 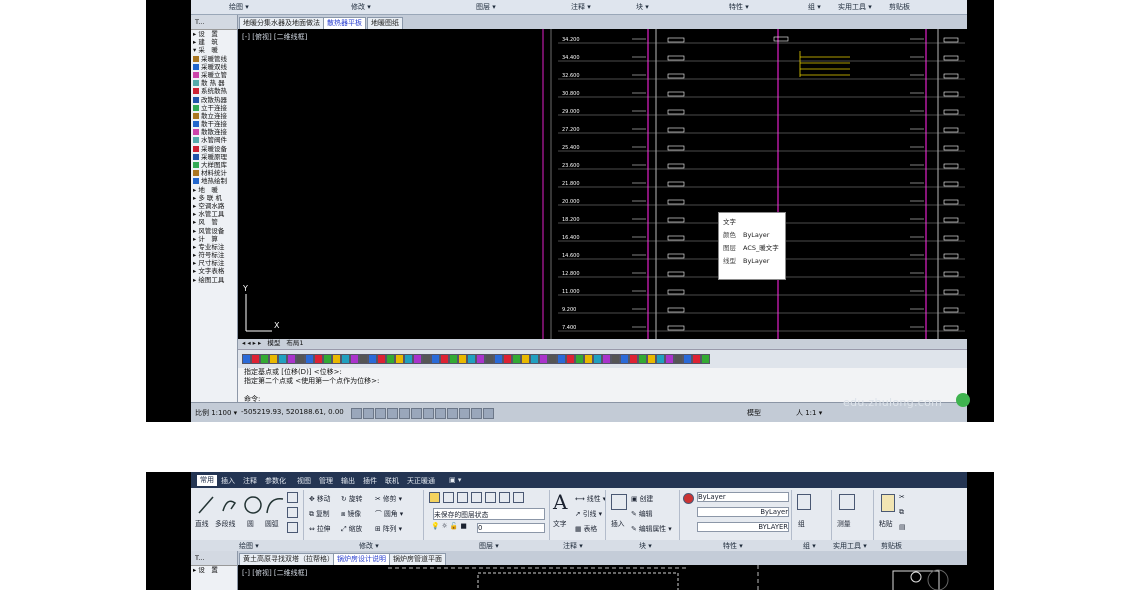 What do you see at coordinates (855, 7) in the screenshot?
I see `group-utilities: 实用工具 ▾` at bounding box center [855, 7].